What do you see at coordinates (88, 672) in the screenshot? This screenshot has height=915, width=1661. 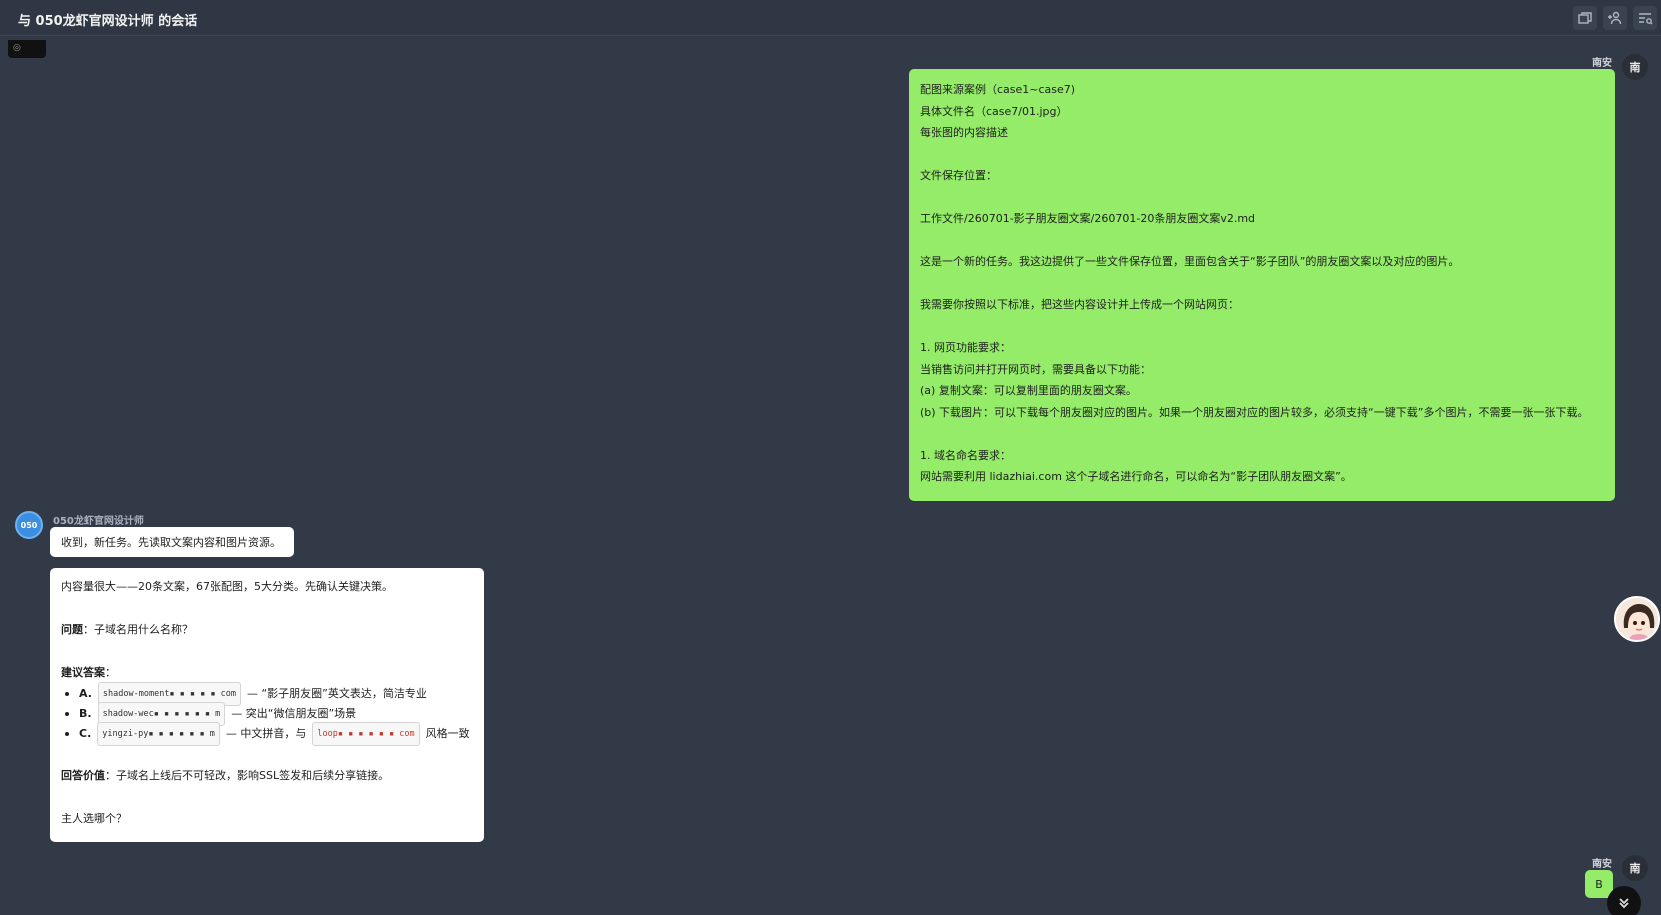 I see `suggest-line: 建议答案：` at bounding box center [88, 672].